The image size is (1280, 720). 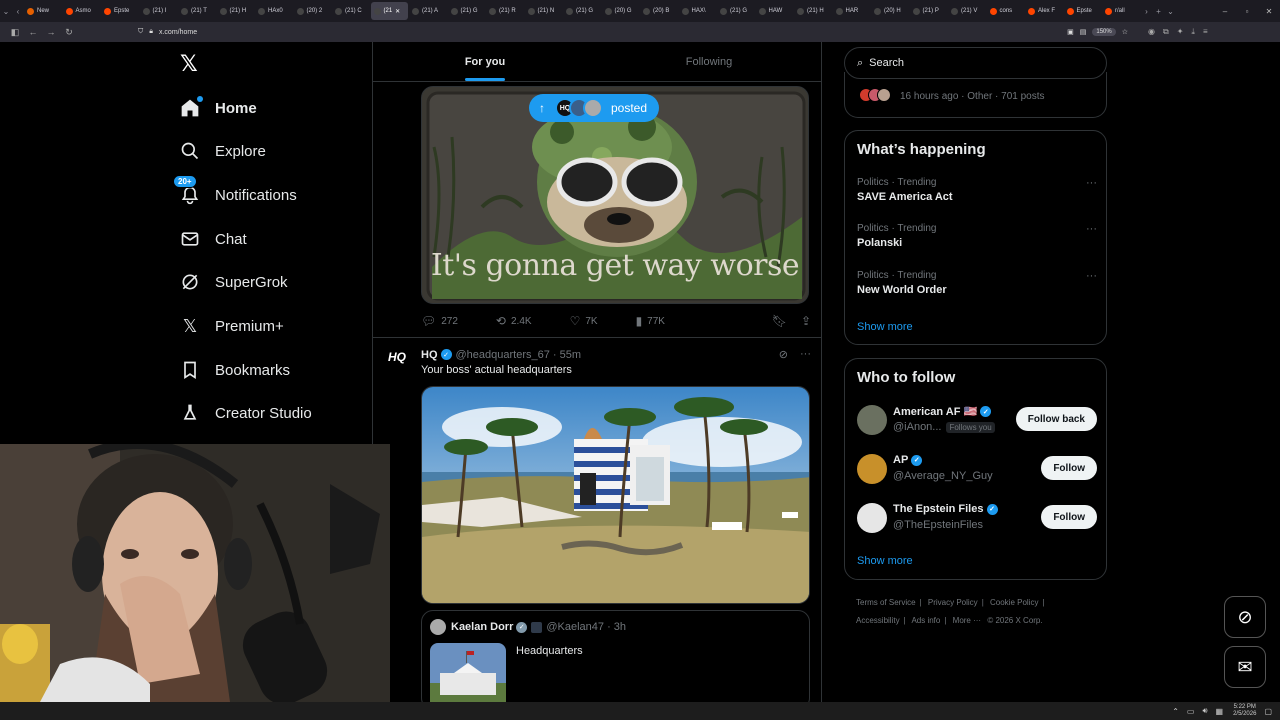 What do you see at coordinates (18, 11) in the screenshot?
I see `scroll-tabs-left-icon: ‹` at bounding box center [18, 11].